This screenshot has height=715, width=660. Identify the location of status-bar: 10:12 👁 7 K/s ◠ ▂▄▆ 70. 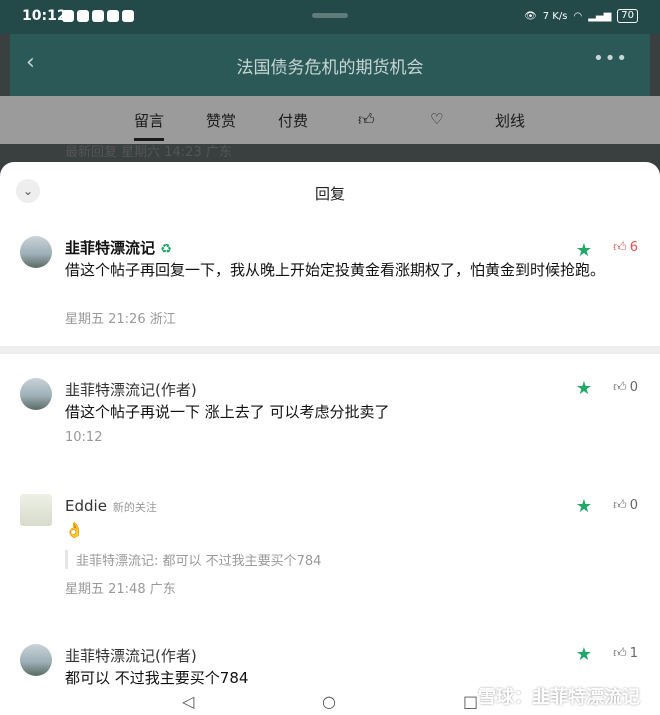
(330, 17).